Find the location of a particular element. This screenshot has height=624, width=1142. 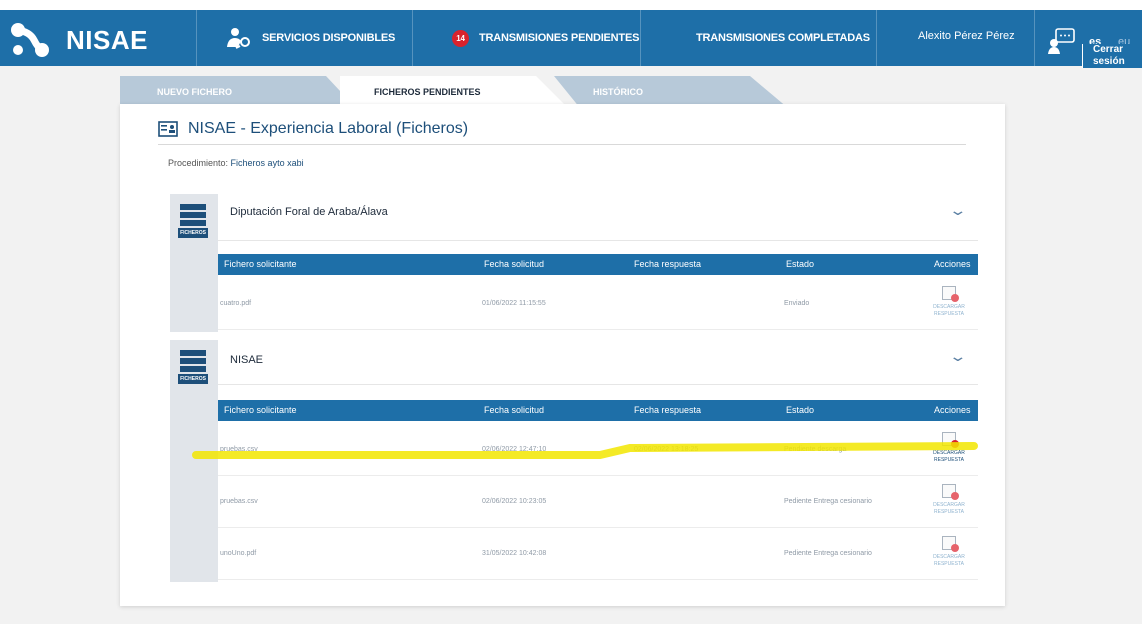

nav-transmisiones-pendientes: 14 TRANSMISIONES PENDIENTES is located at coordinates (545, 38).